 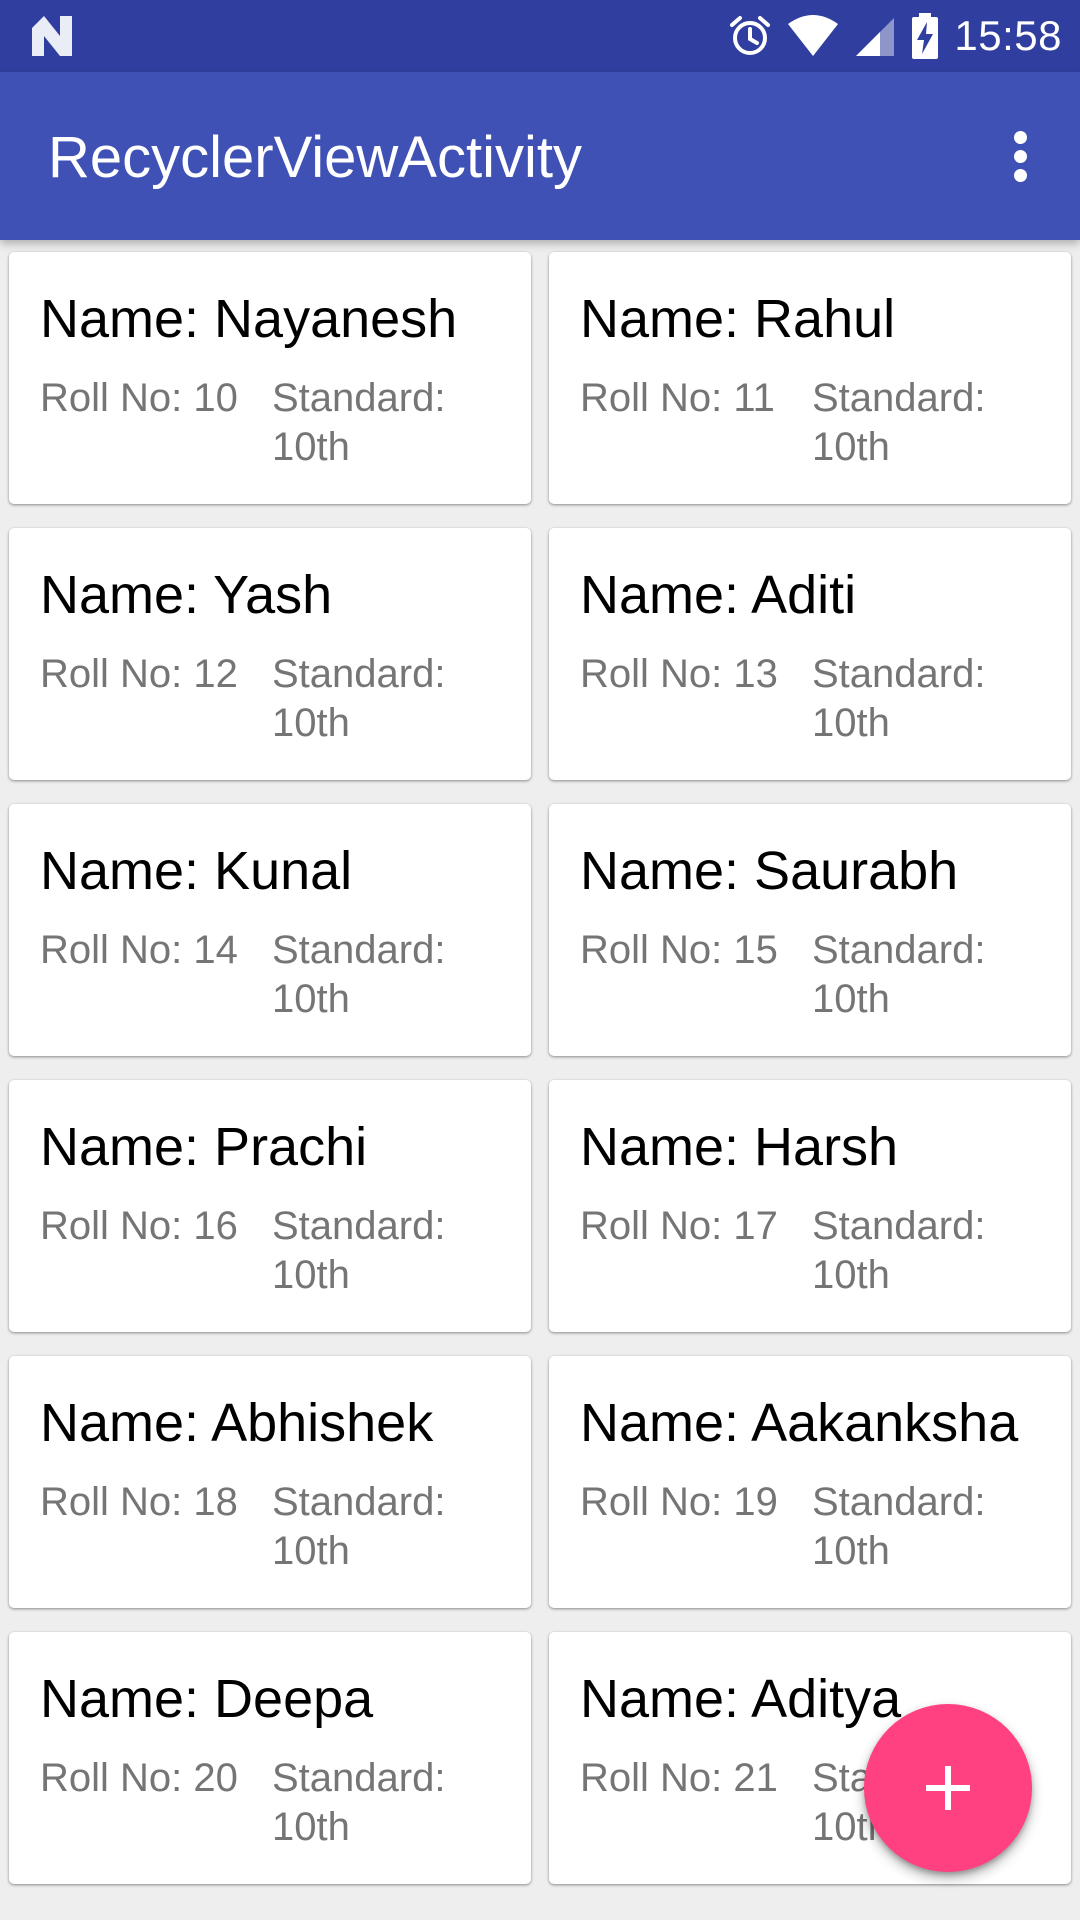 What do you see at coordinates (679, 674) in the screenshot?
I see `student-roll: Roll No: 13` at bounding box center [679, 674].